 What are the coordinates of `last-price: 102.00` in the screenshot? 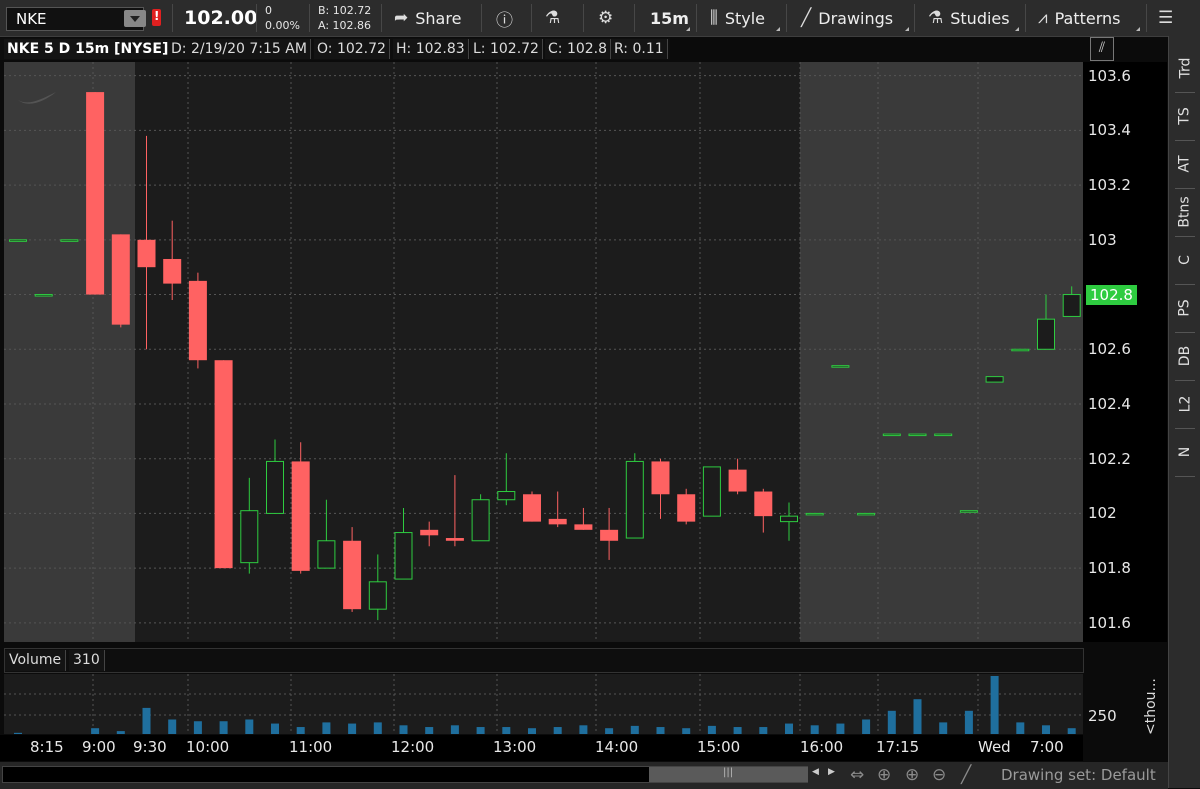 It's located at (221, 18).